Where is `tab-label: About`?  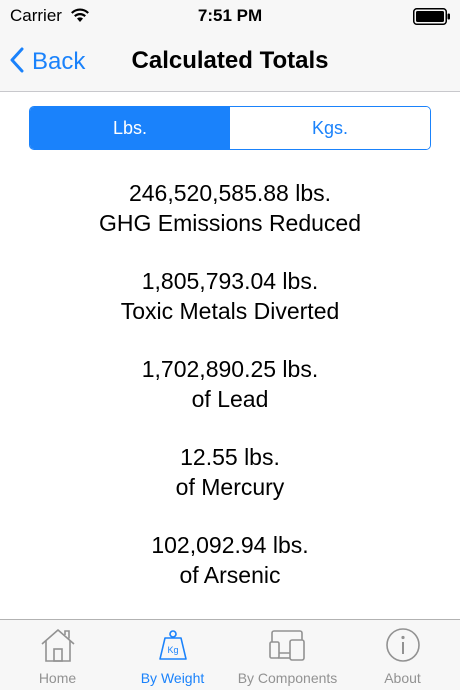
tab-label: About is located at coordinates (402, 678).